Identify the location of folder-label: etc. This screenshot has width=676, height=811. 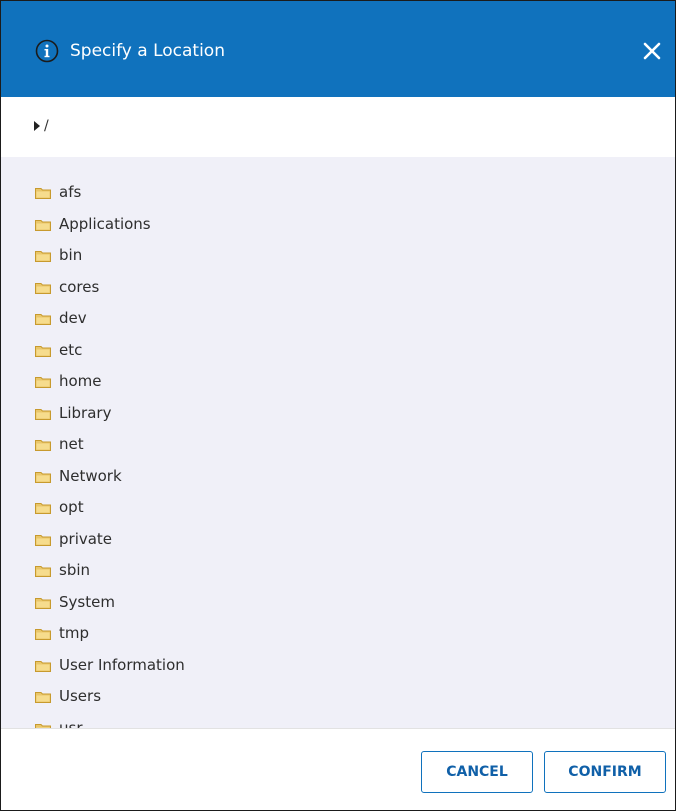
(71, 349).